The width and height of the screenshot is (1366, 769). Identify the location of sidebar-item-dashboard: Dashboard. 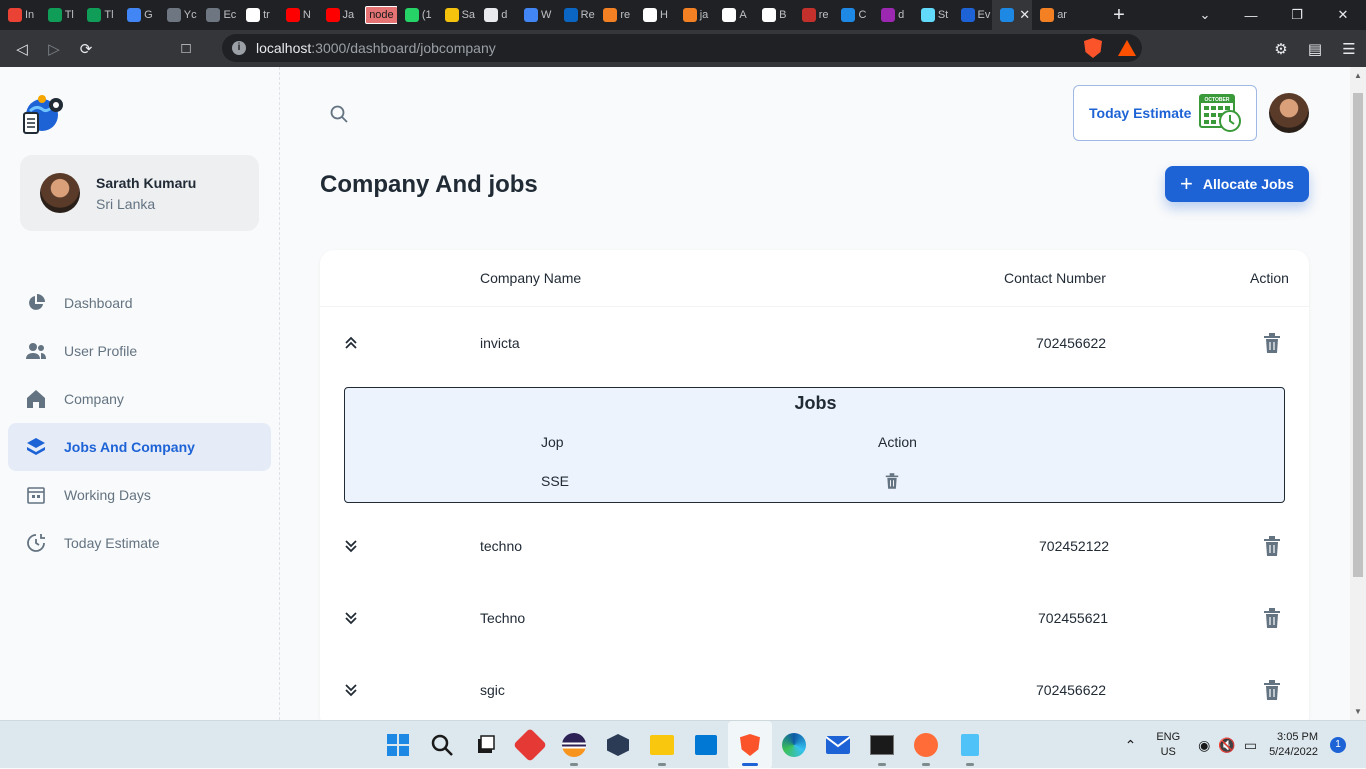
(139, 303).